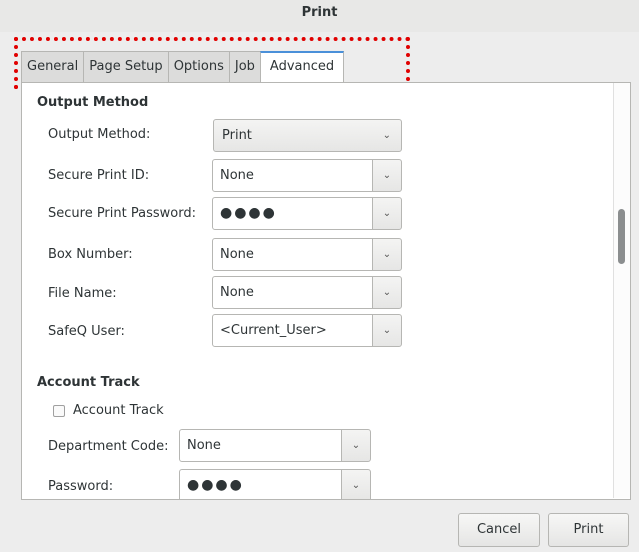 The image size is (639, 552). What do you see at coordinates (621, 236) in the screenshot?
I see `scrollbar-thumb` at bounding box center [621, 236].